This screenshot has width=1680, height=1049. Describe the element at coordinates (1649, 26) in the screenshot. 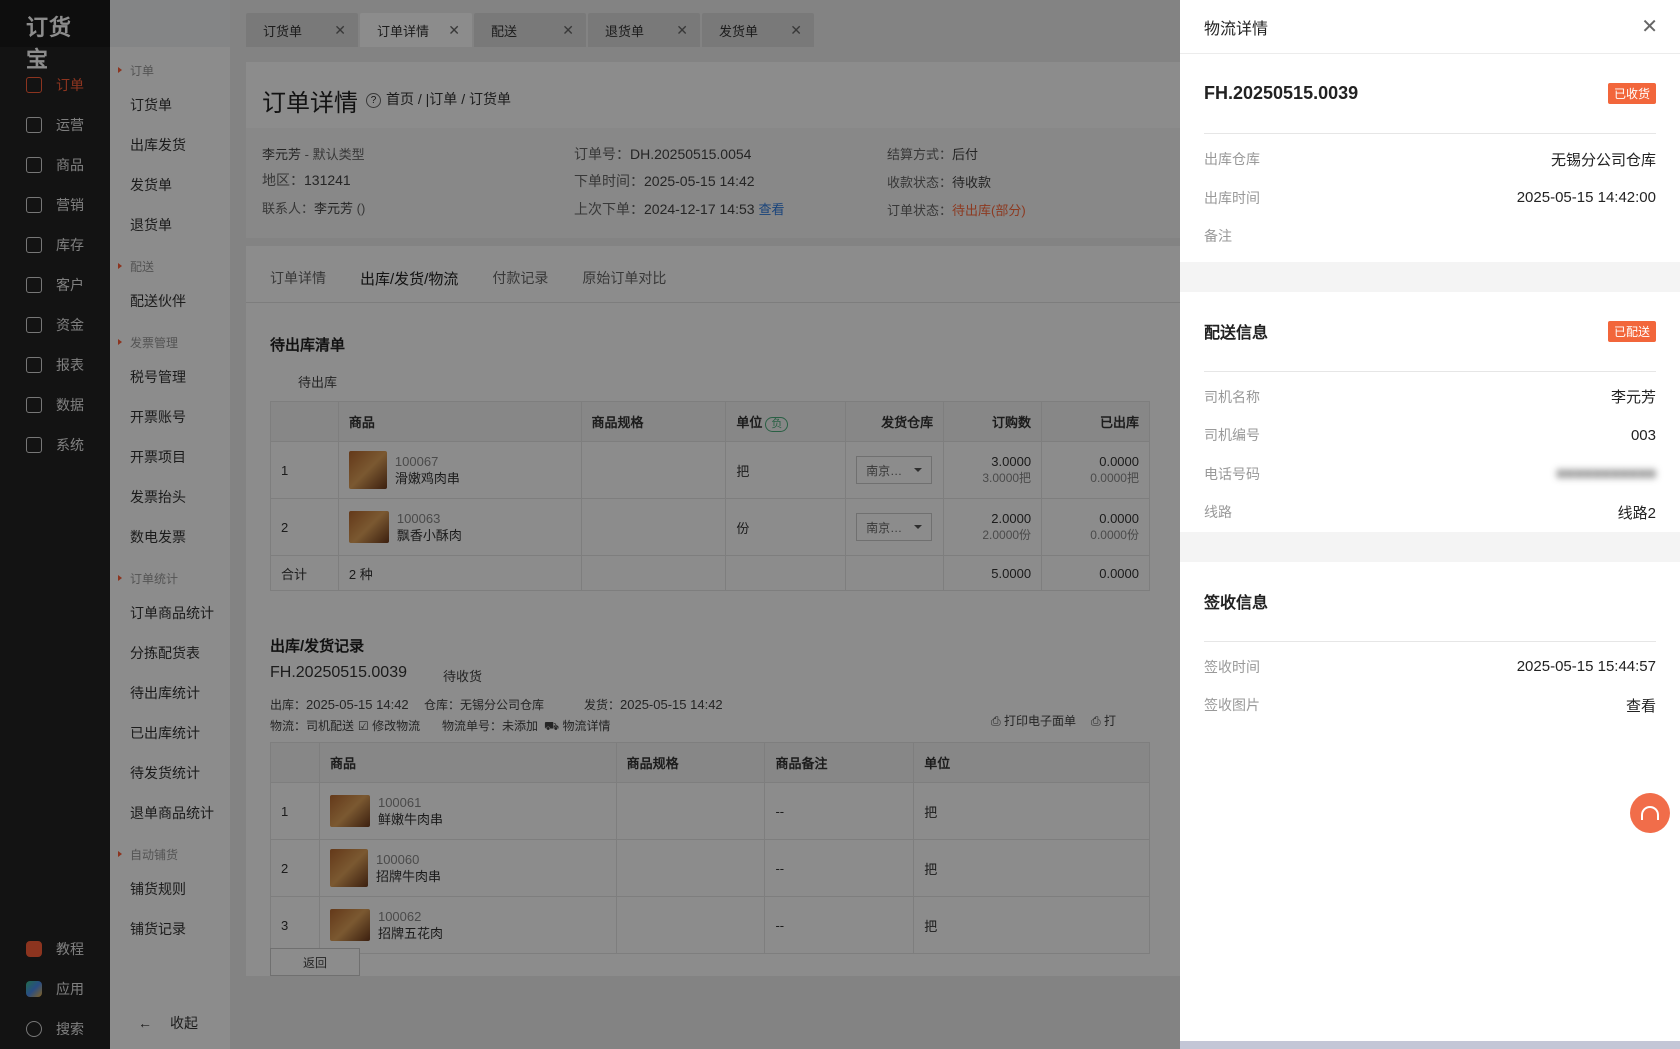

I see `close-icon: ✕` at that location.